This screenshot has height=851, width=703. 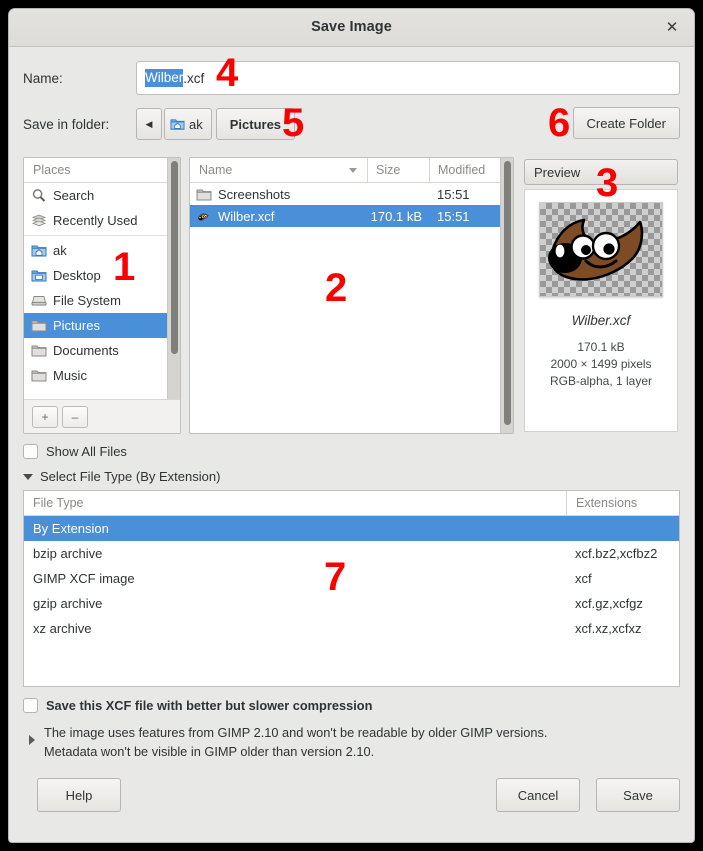 What do you see at coordinates (30, 705) in the screenshot?
I see `compression-checkbox` at bounding box center [30, 705].